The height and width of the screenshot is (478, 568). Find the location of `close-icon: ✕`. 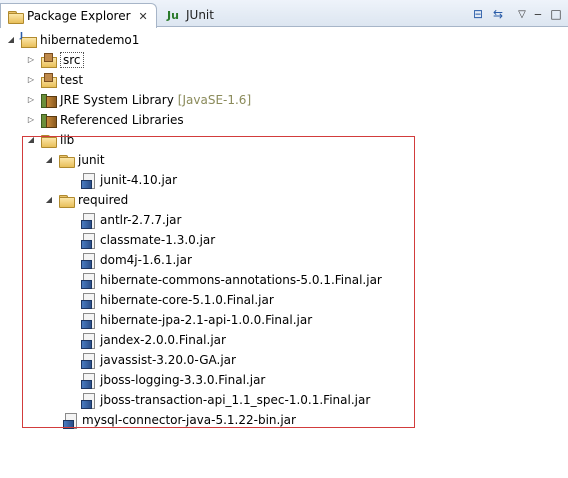

close-icon: ✕ is located at coordinates (143, 16).